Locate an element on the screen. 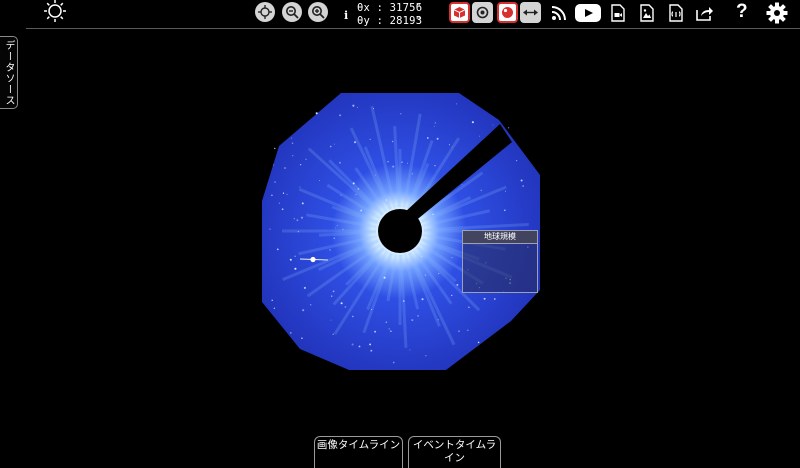  coord-y-readout: θy : 28193 " is located at coordinates (389, 21).